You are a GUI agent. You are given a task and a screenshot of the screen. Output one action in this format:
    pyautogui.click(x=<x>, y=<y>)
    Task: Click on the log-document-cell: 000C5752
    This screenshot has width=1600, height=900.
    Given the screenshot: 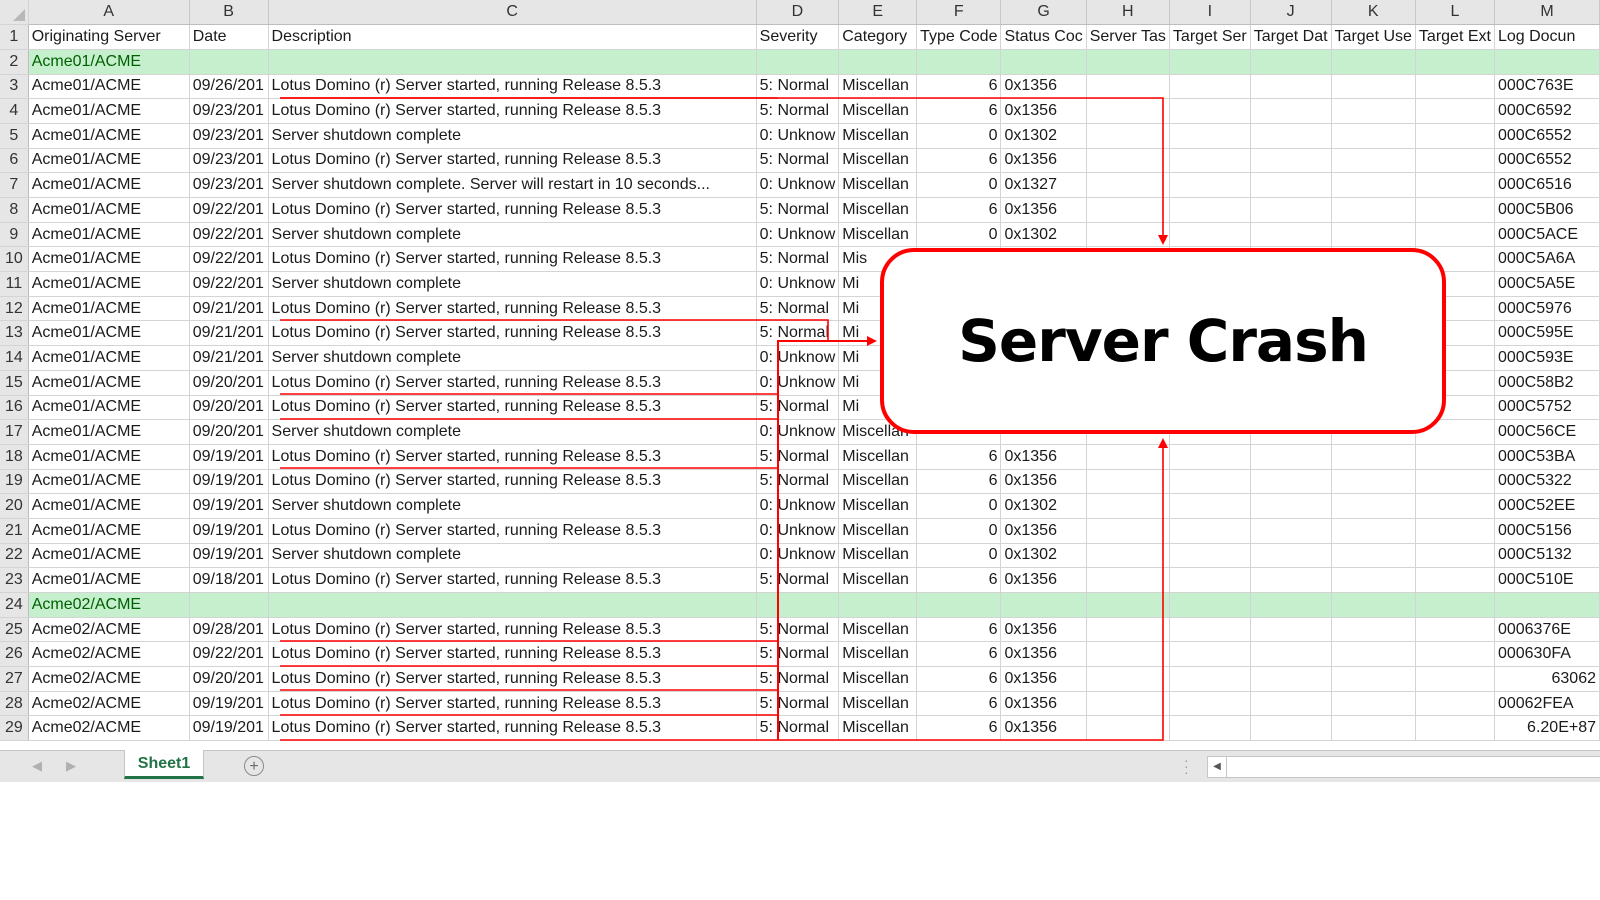 What is the action you would take?
    pyautogui.click(x=1547, y=408)
    